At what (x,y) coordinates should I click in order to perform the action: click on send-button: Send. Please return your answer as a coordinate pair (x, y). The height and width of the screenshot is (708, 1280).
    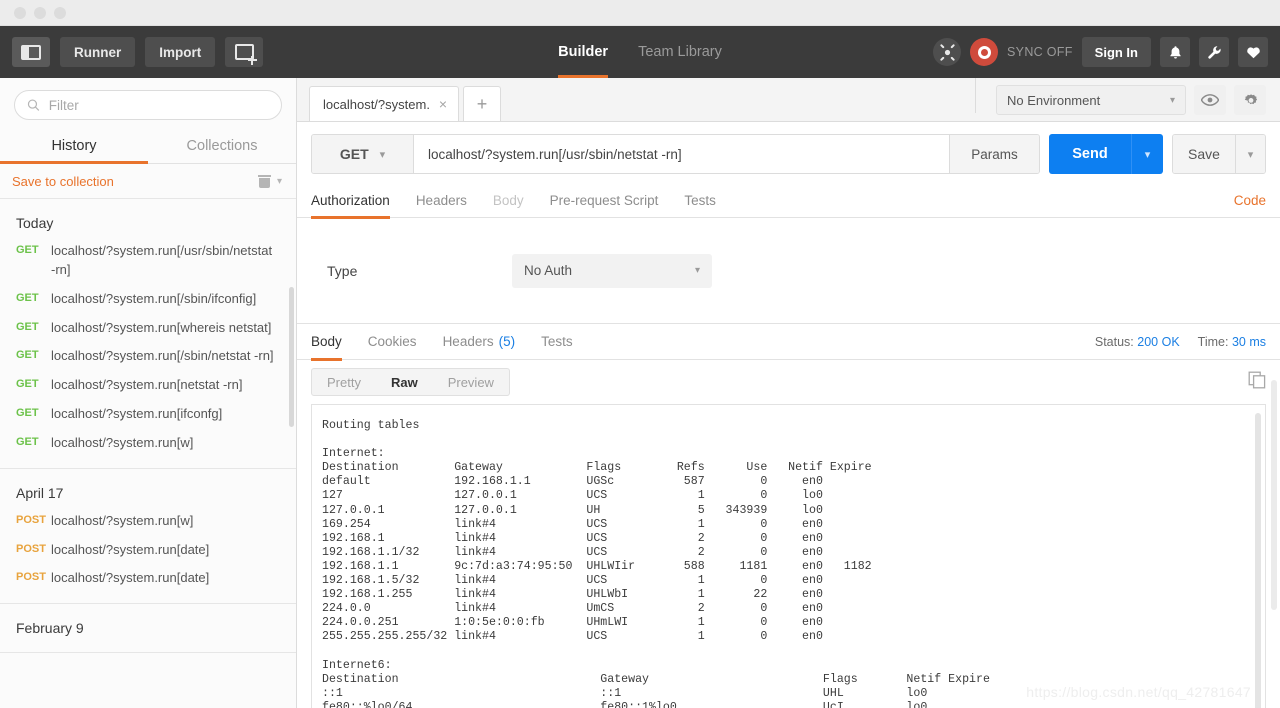
    Looking at the image, I should click on (1090, 154).